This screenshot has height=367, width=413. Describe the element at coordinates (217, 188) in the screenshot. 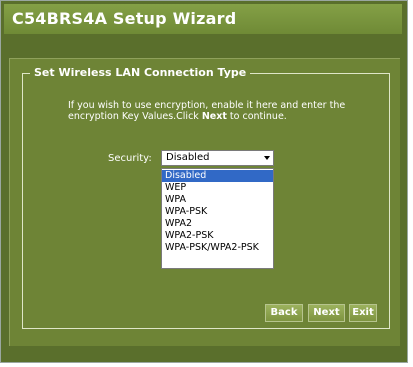

I see `security-option-wep: WEP` at that location.